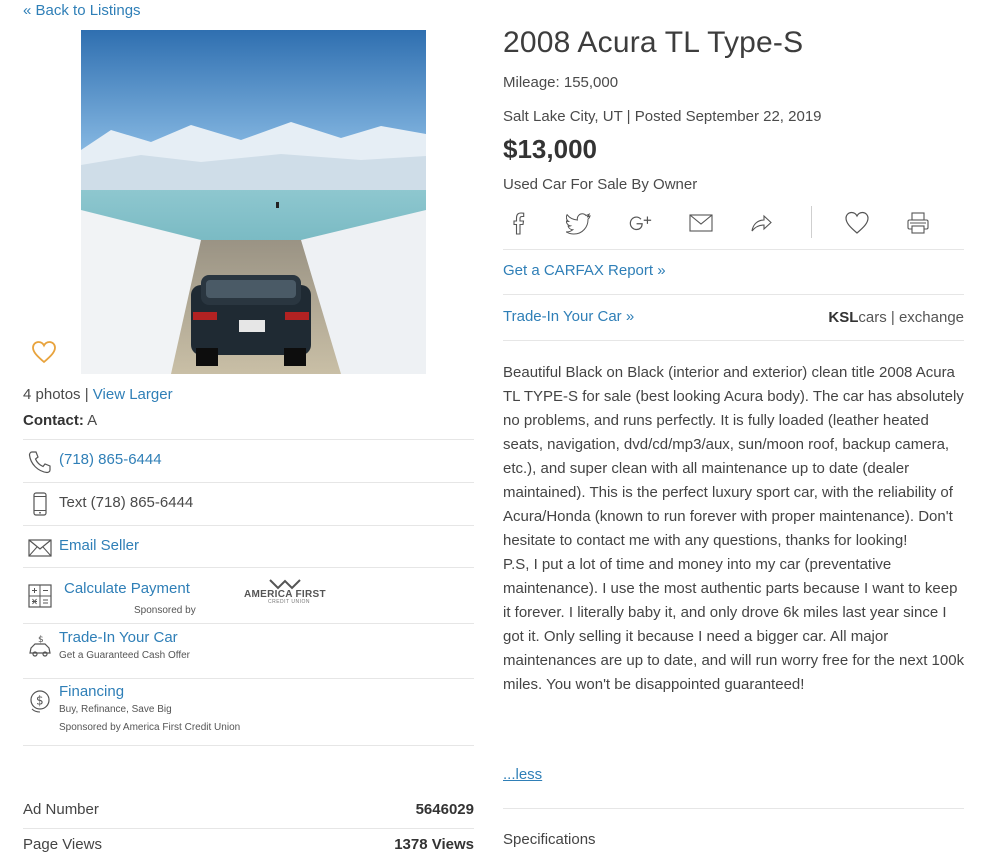 The height and width of the screenshot is (861, 981). What do you see at coordinates (561, 82) in the screenshot?
I see `mileage: Mileage: 155,000` at bounding box center [561, 82].